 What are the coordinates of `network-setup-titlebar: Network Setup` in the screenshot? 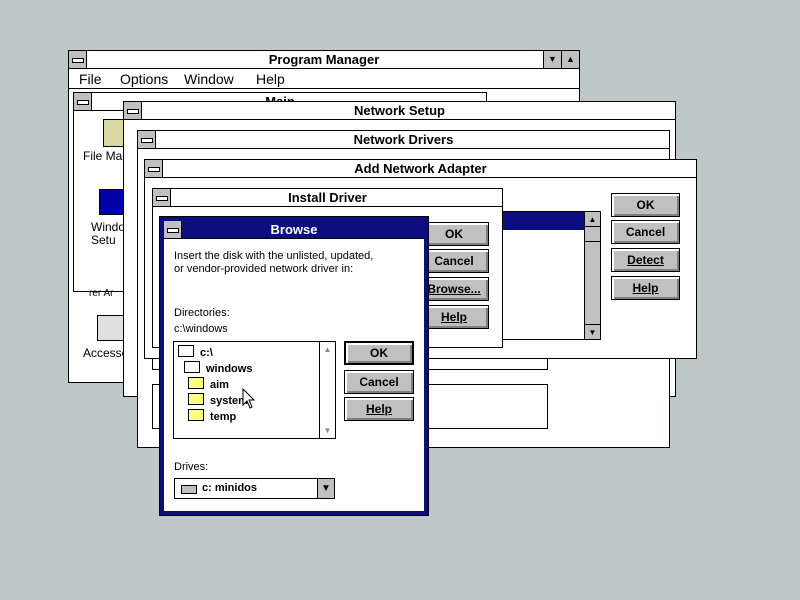 It's located at (399, 111).